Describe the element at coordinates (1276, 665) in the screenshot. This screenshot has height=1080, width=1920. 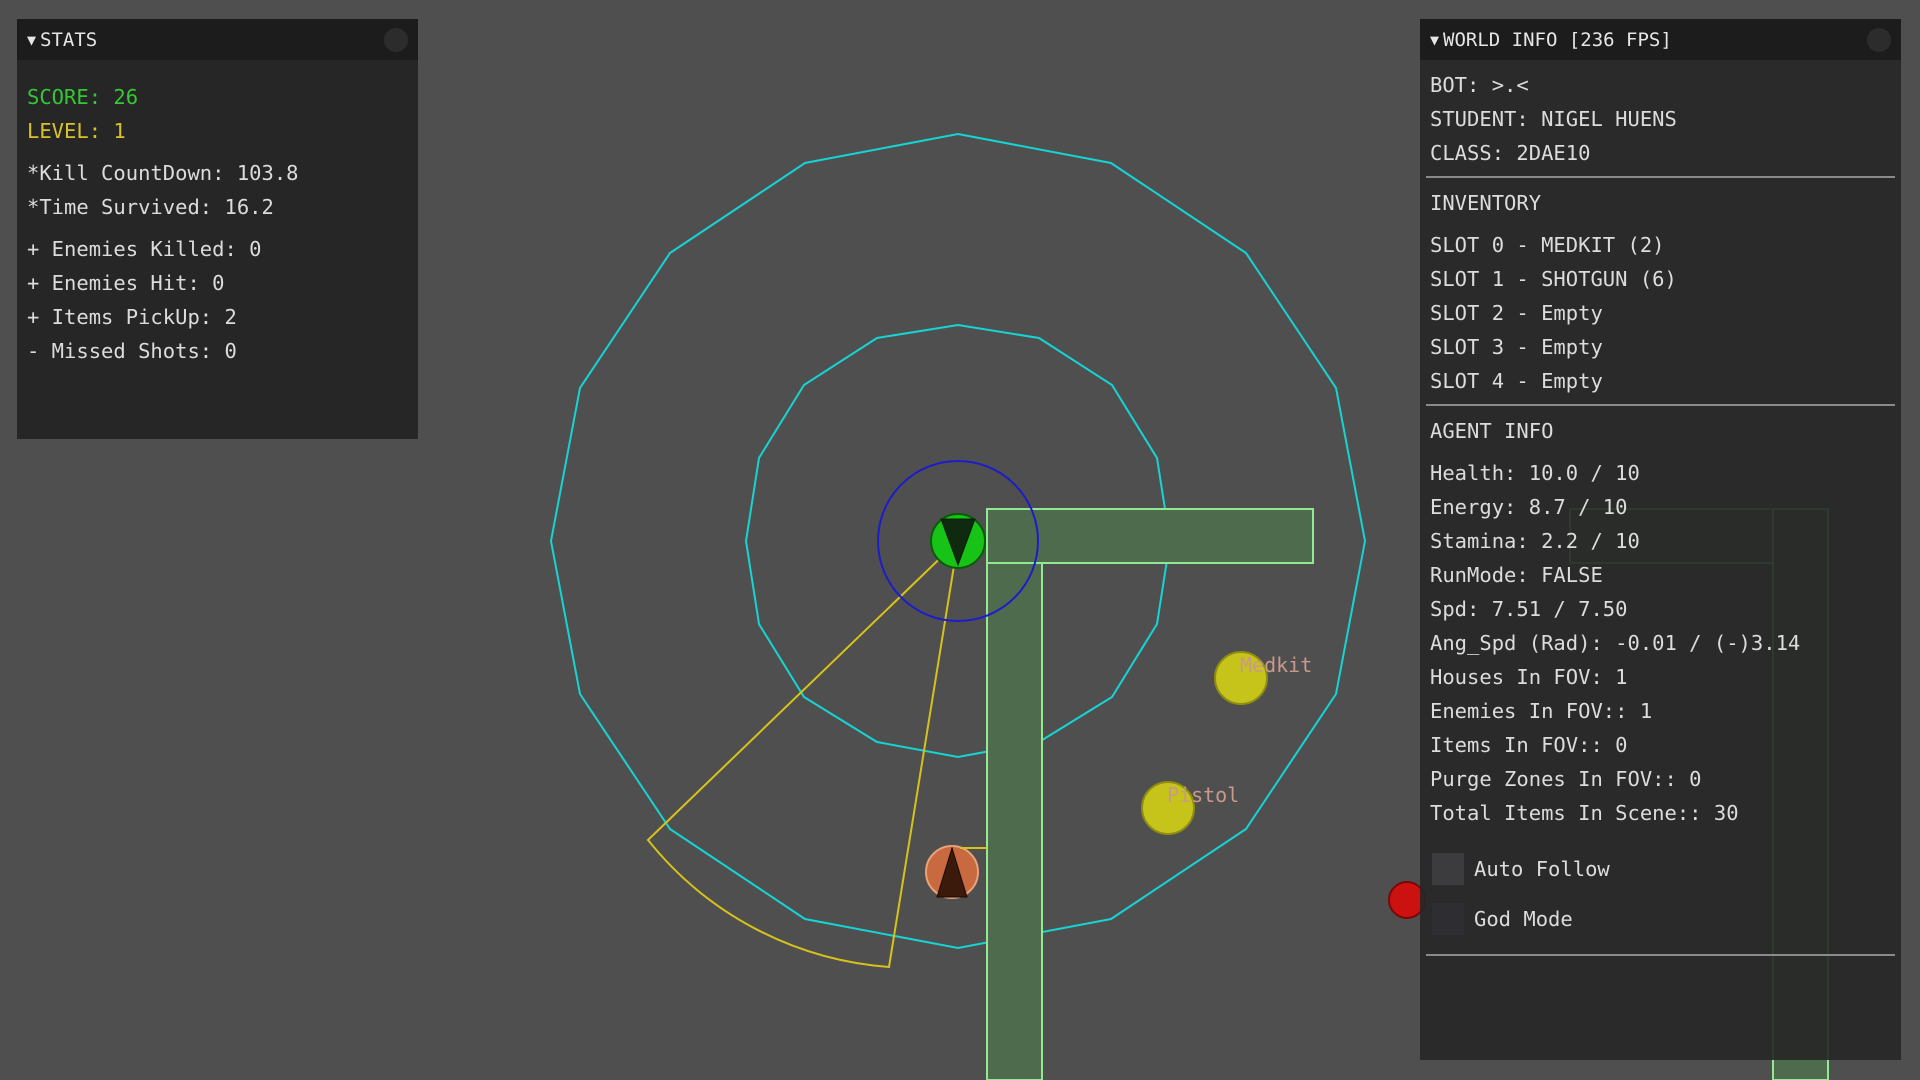
I see `medkit-label: Medkit` at that location.